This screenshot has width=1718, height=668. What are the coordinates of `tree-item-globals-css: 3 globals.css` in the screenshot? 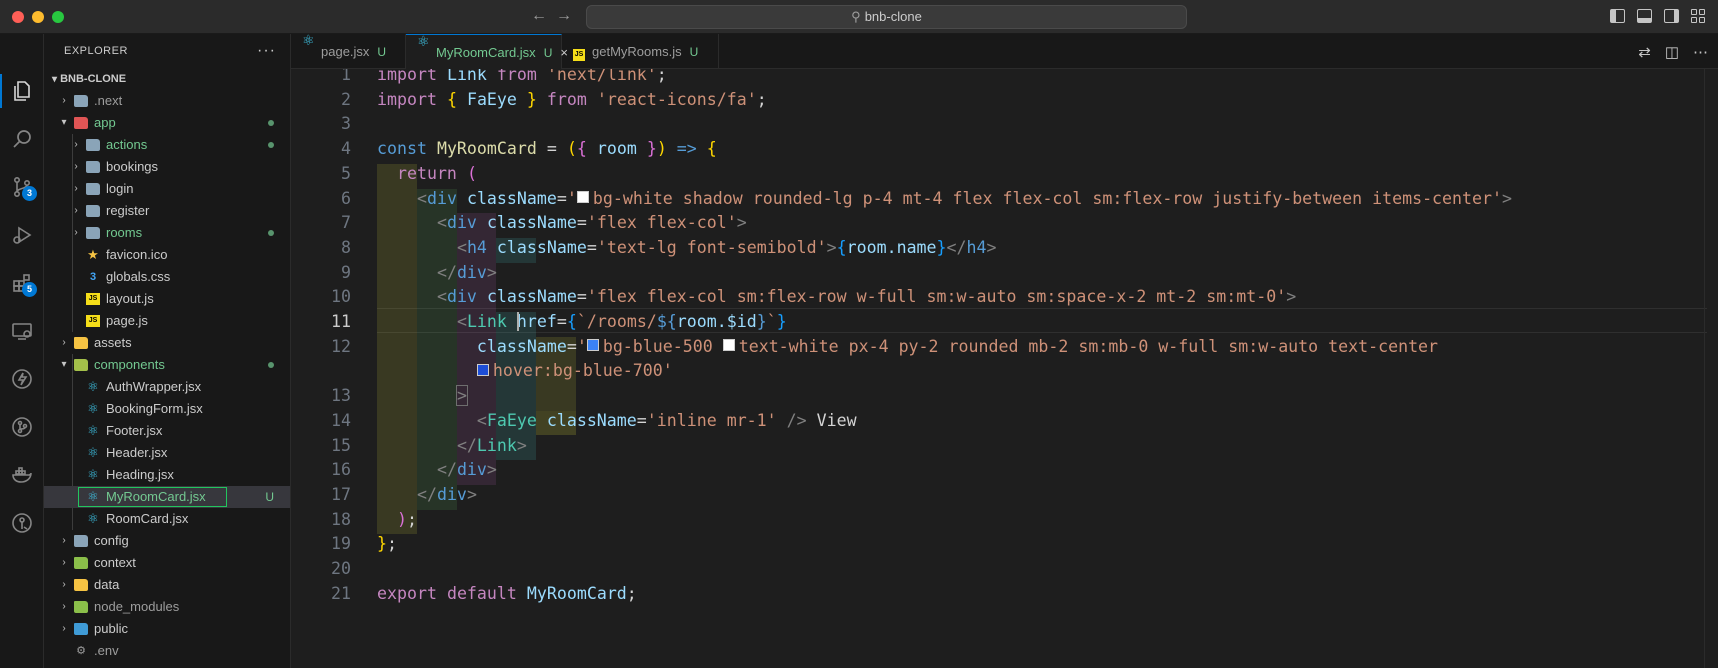 It's located at (167, 277).